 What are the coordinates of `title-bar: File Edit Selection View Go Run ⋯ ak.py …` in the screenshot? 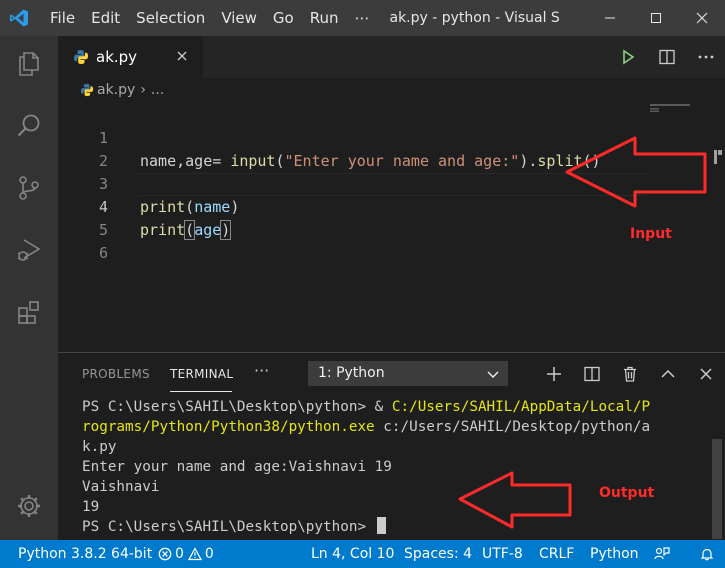 It's located at (362, 18).